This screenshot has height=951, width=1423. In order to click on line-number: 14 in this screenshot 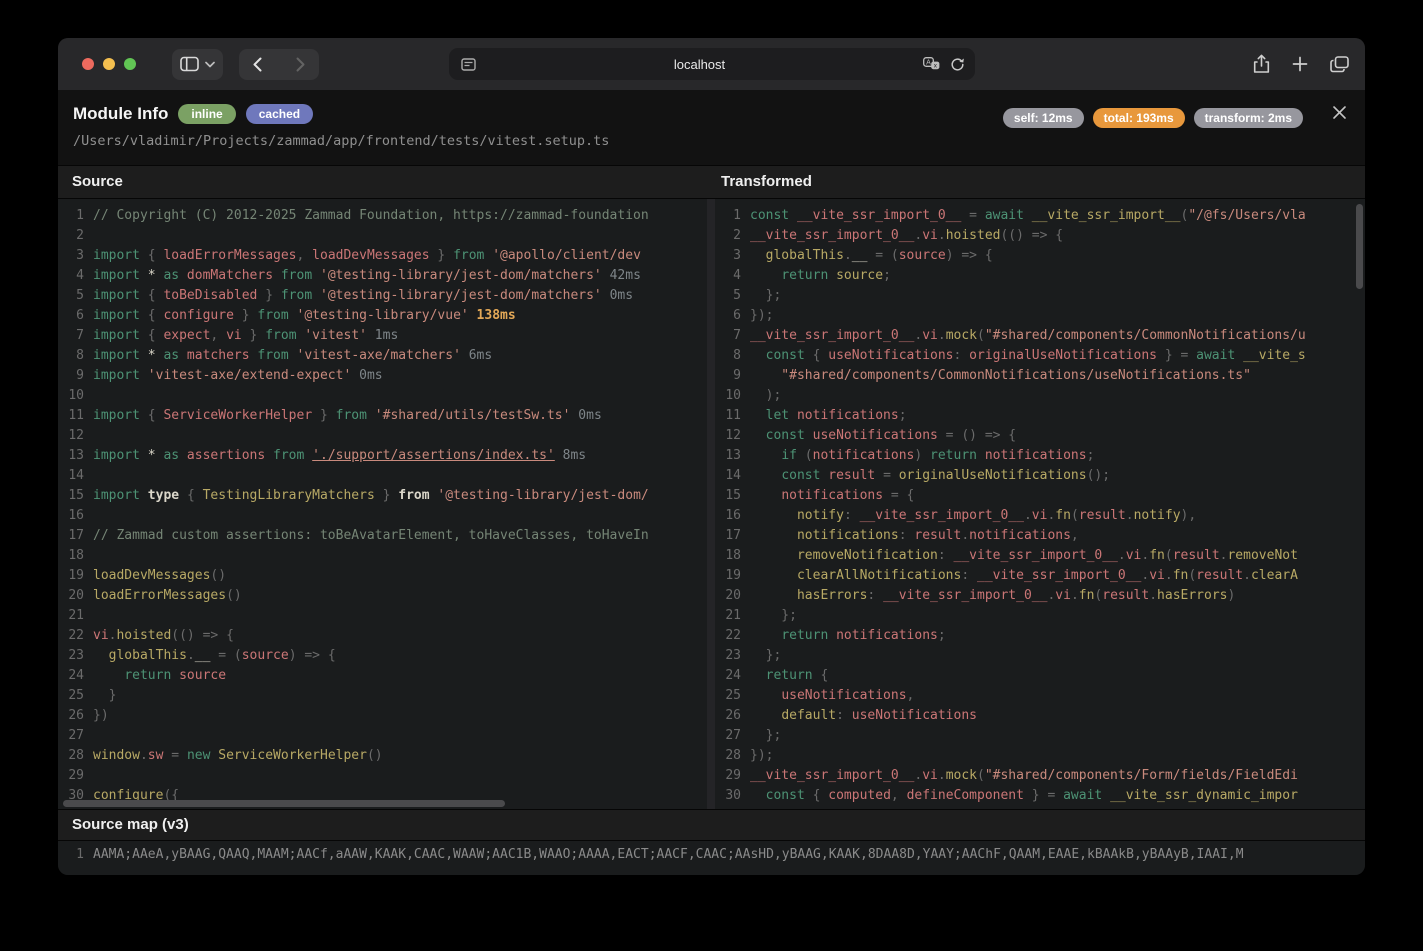, I will do `click(76, 475)`.